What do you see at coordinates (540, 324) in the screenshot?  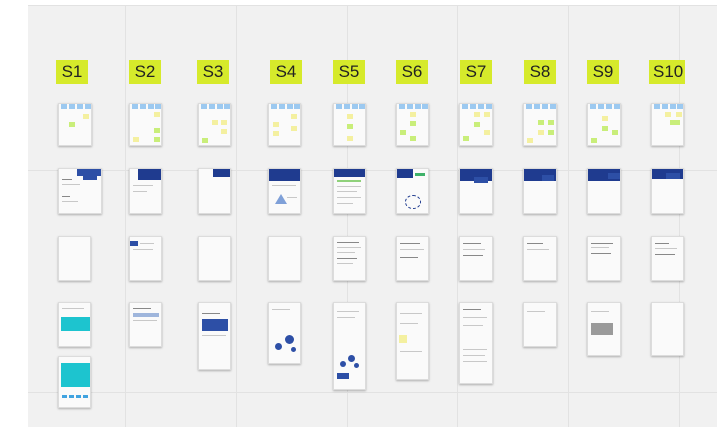 I see `deliverable-doc-s8` at bounding box center [540, 324].